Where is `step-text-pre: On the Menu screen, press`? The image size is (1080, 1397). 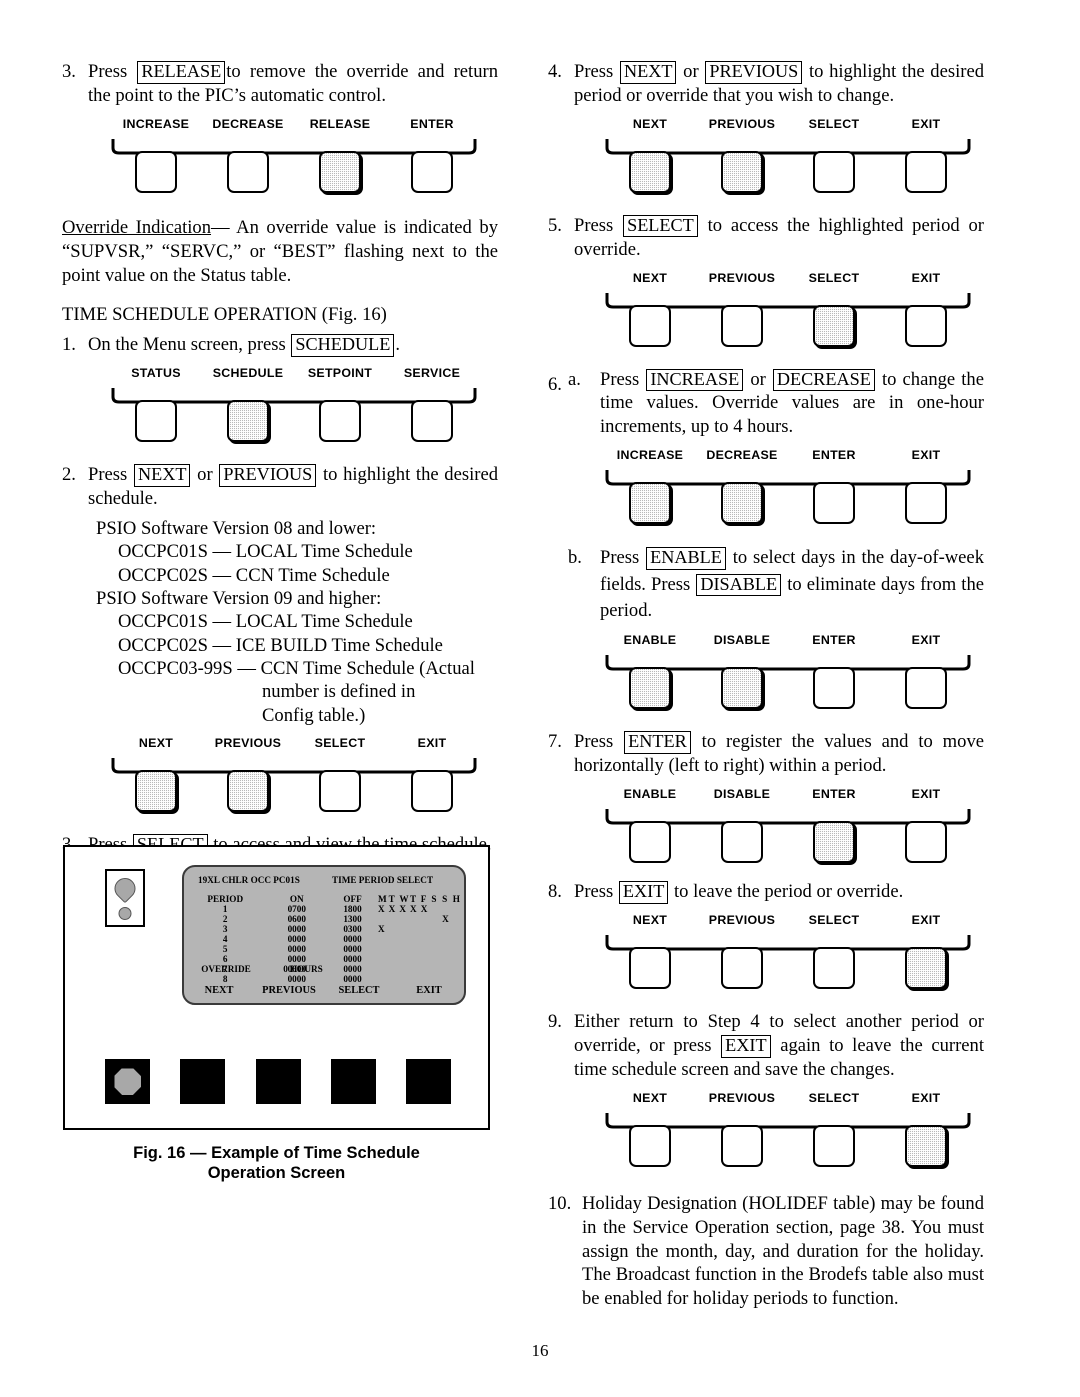
step-text-pre: On the Menu screen, press is located at coordinates (187, 345).